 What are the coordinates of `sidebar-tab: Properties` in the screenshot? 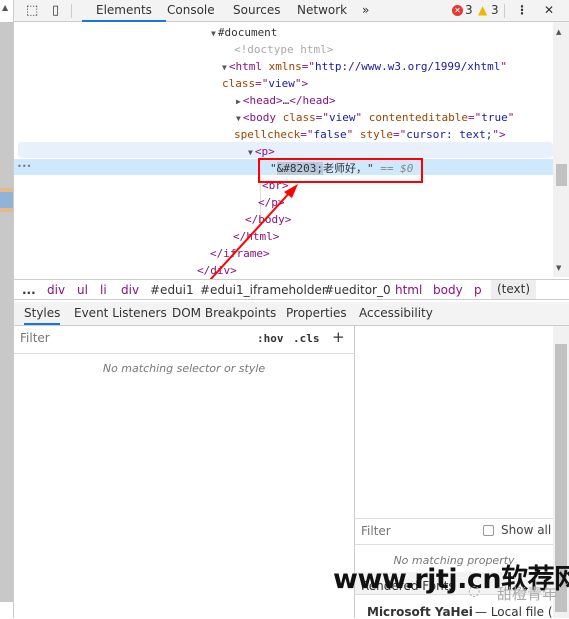 It's located at (316, 313).